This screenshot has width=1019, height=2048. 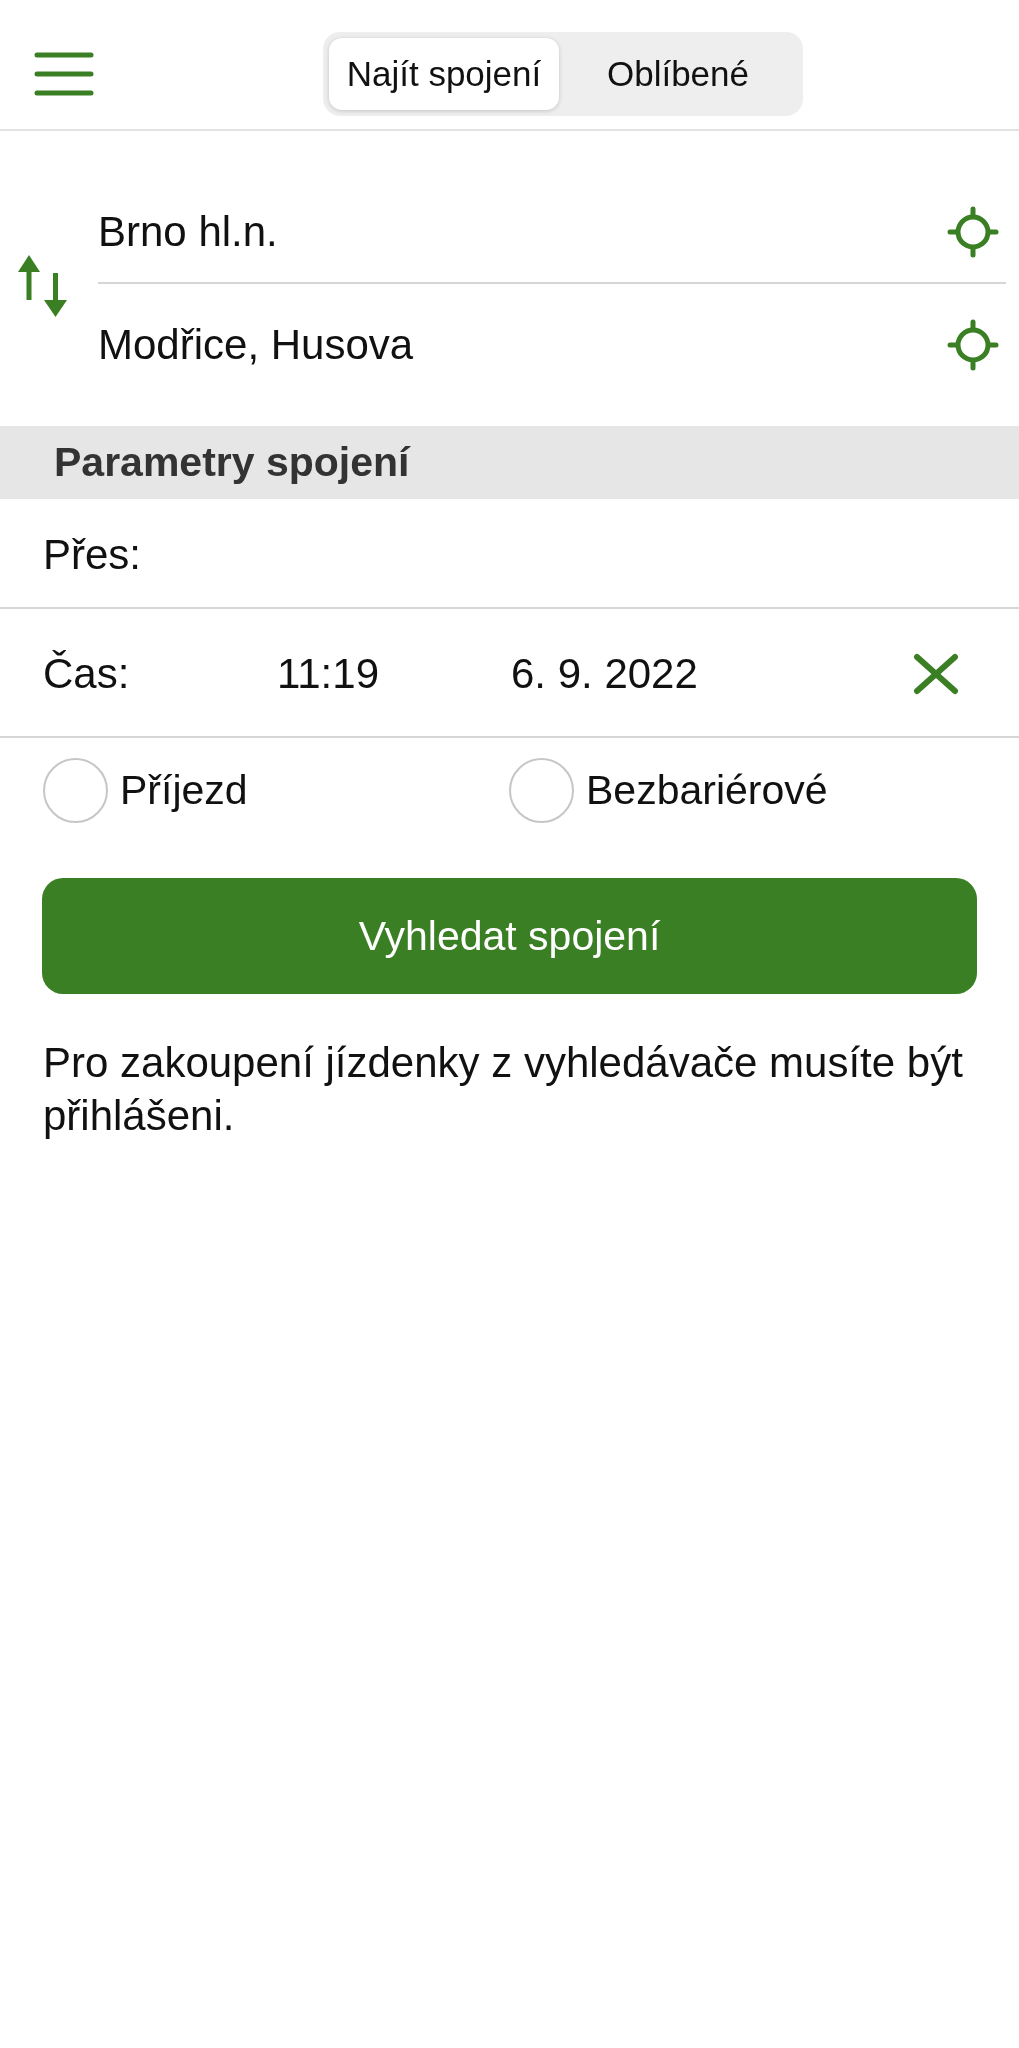 What do you see at coordinates (92, 555) in the screenshot?
I see `via-label: Přes:` at bounding box center [92, 555].